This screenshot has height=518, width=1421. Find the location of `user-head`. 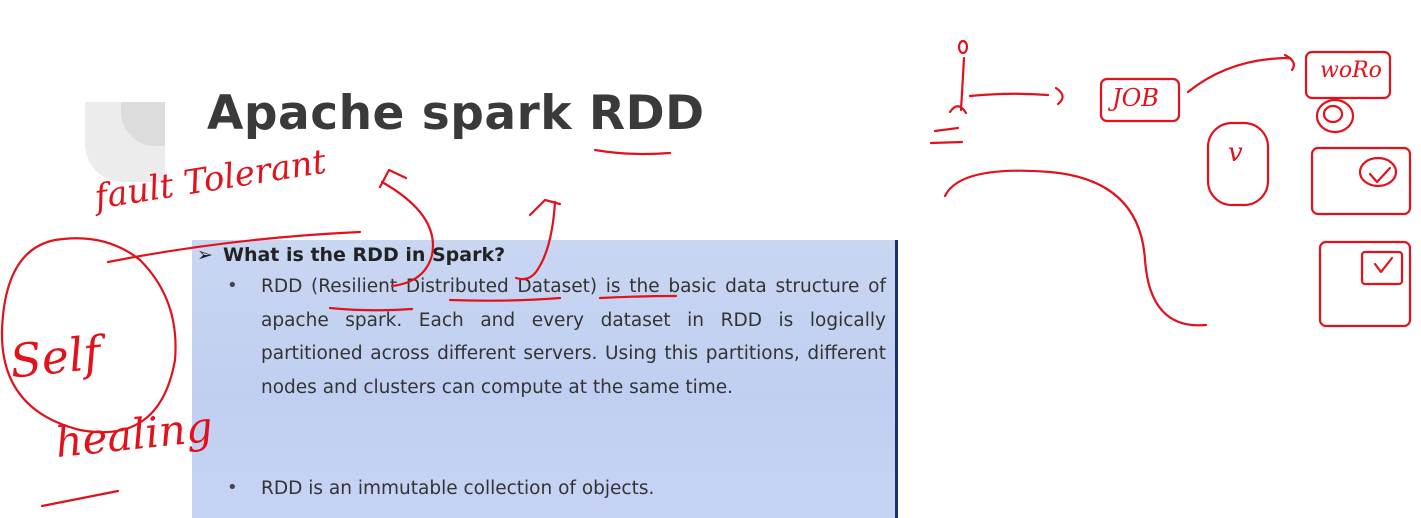

user-head is located at coordinates (963, 47).